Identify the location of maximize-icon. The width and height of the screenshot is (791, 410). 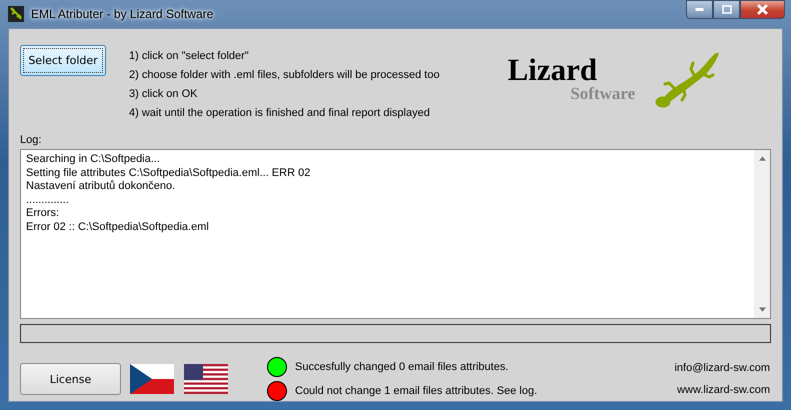
(727, 9).